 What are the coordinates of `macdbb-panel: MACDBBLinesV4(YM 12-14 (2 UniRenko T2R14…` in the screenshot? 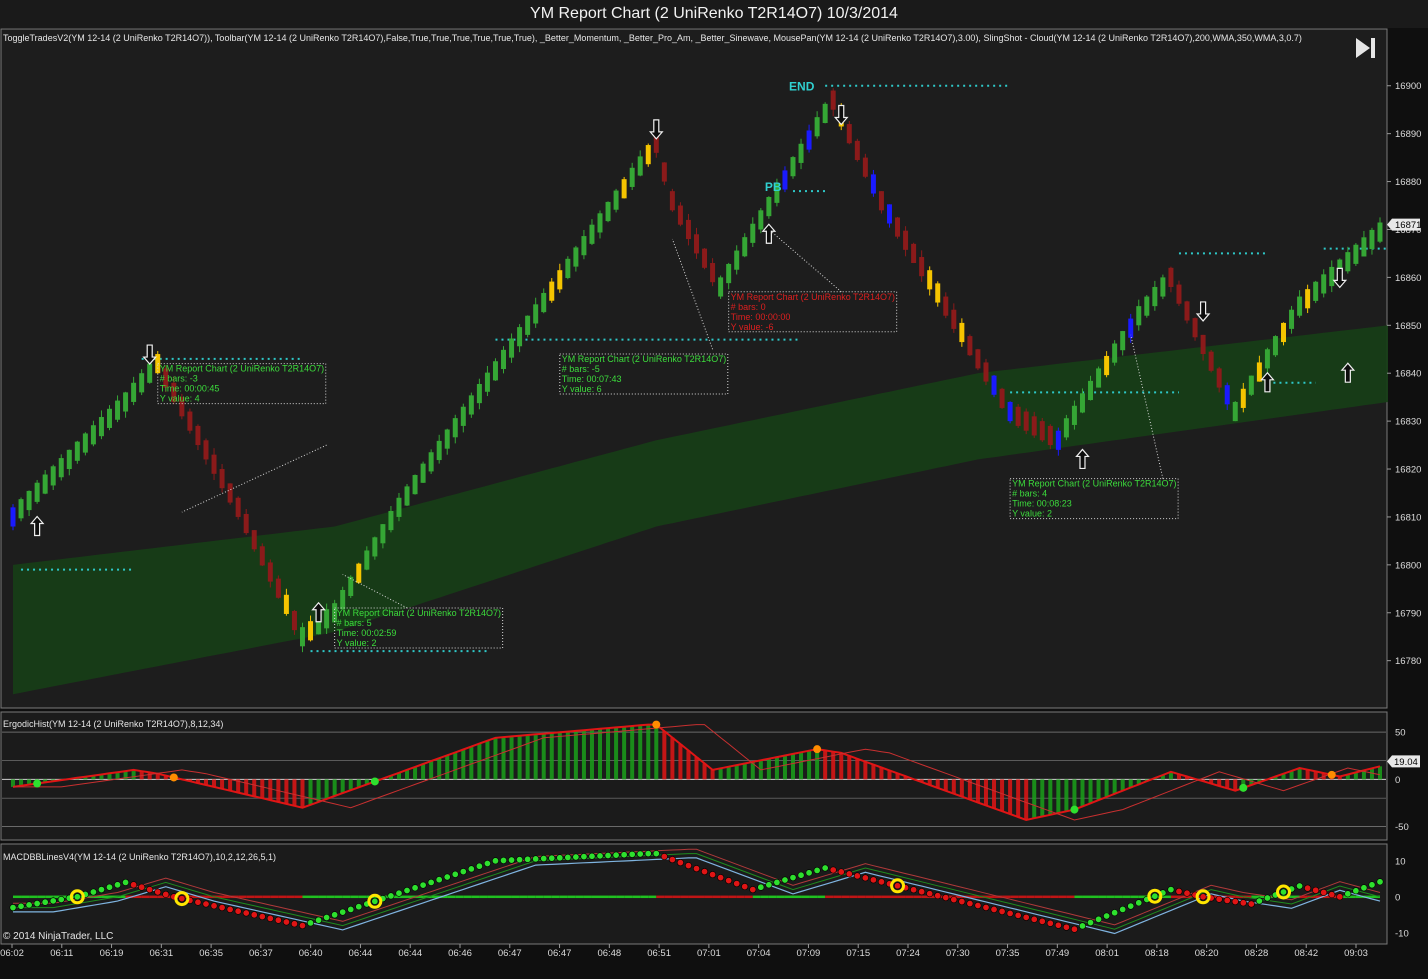 It's located at (704, 894).